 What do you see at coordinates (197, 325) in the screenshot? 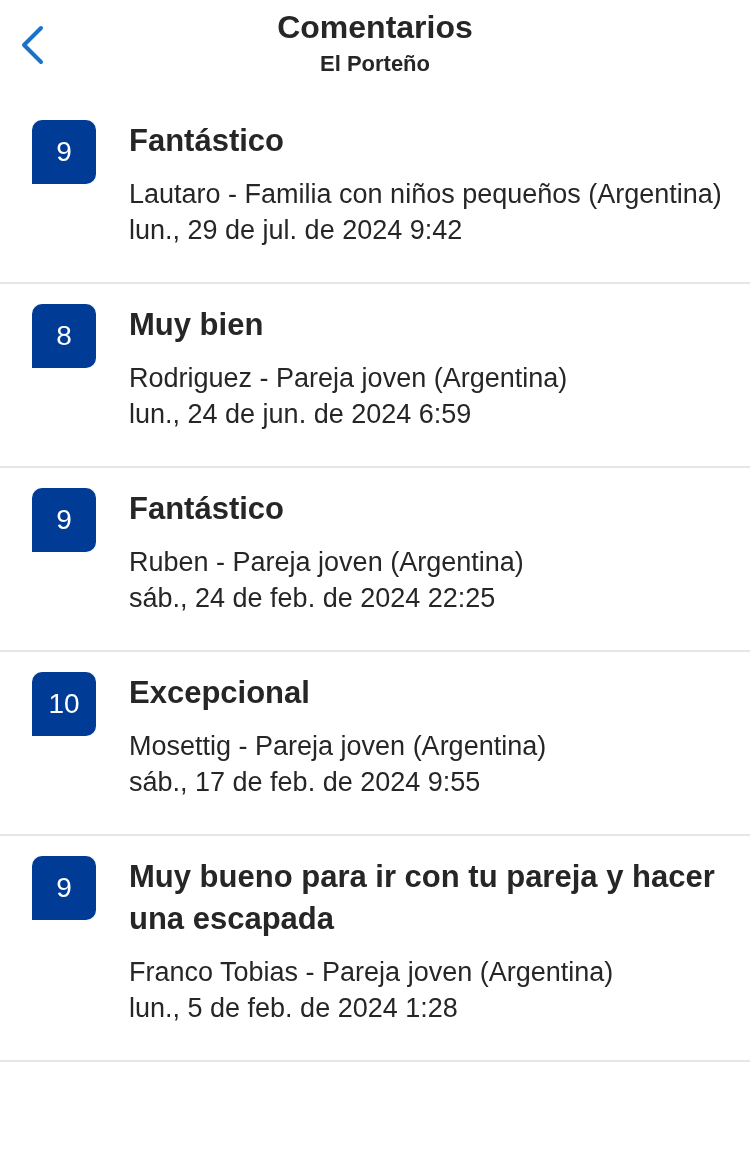
I see `review-title: Muy bien` at bounding box center [197, 325].